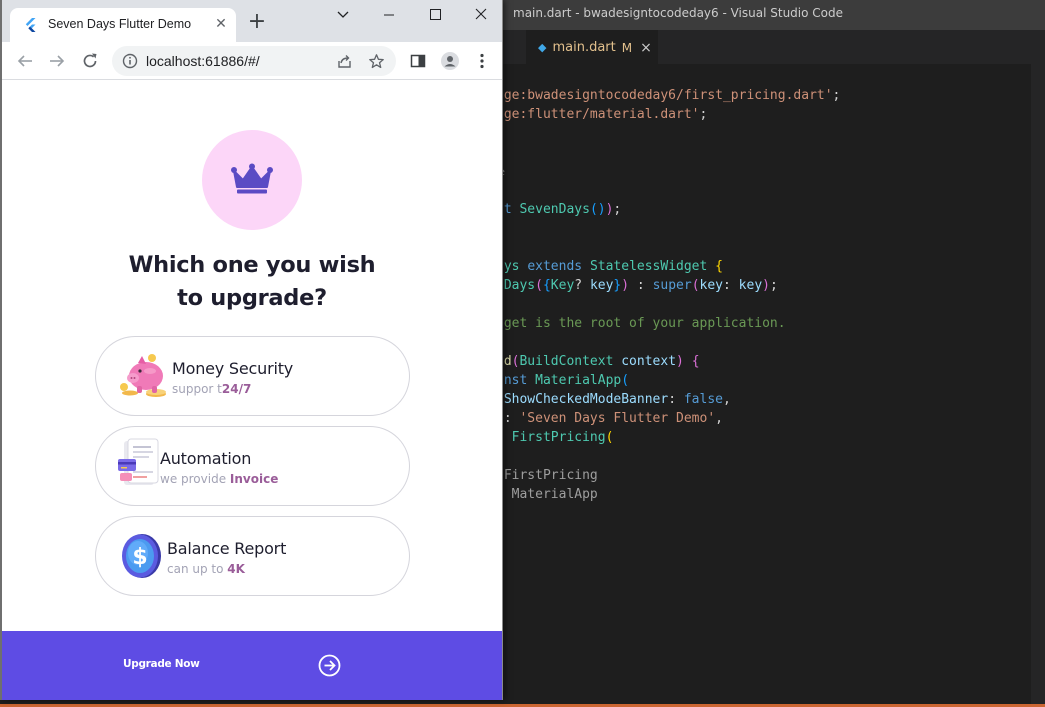 The height and width of the screenshot is (707, 1045). Describe the element at coordinates (130, 61) in the screenshot. I see `info-icon` at that location.